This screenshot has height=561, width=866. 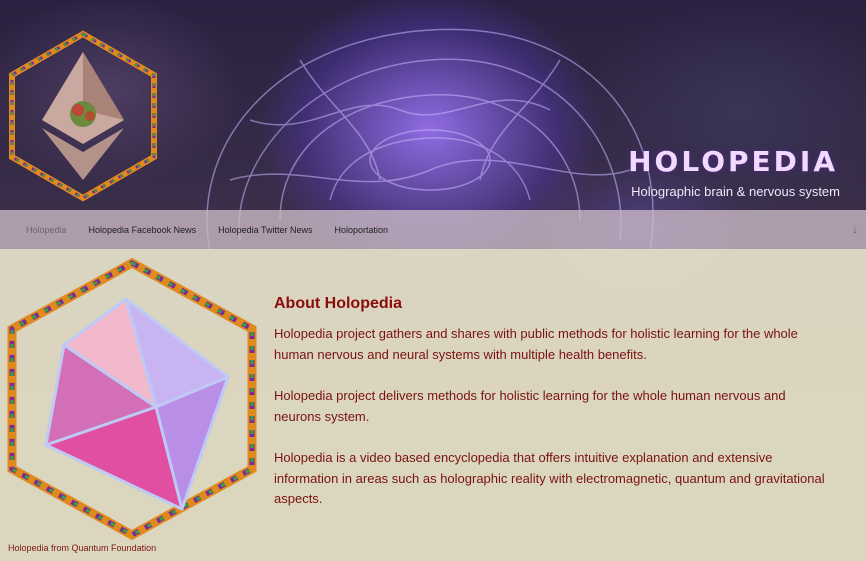 I want to click on nav-item-holopedia: Holopedia, so click(x=46, y=230).